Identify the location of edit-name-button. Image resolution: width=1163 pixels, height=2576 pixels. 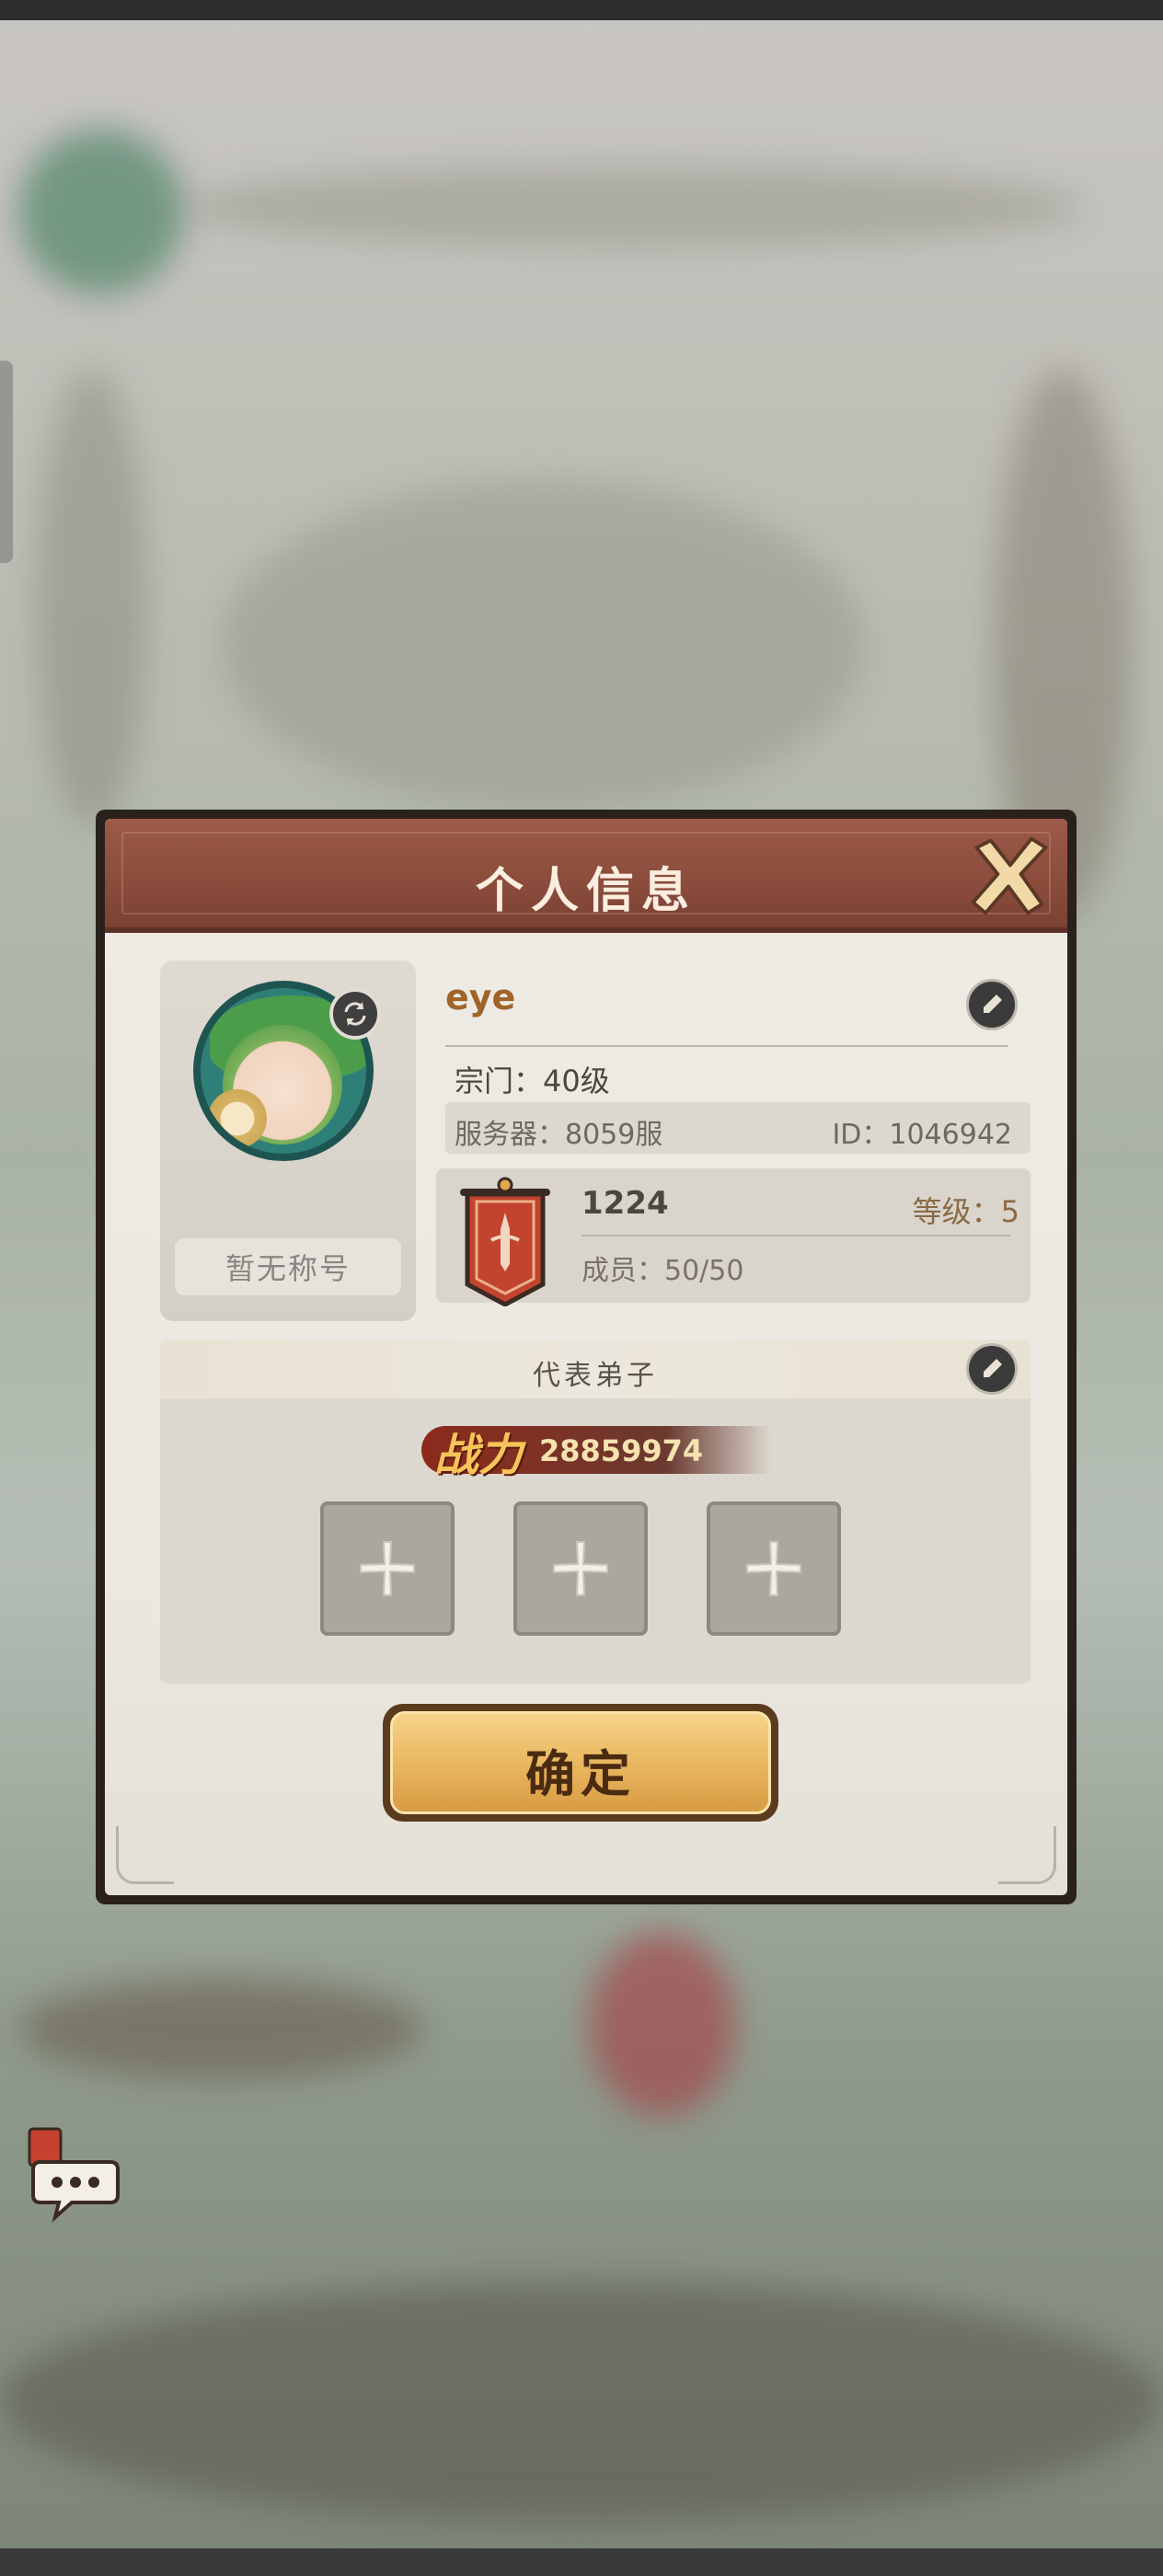
(992, 1004).